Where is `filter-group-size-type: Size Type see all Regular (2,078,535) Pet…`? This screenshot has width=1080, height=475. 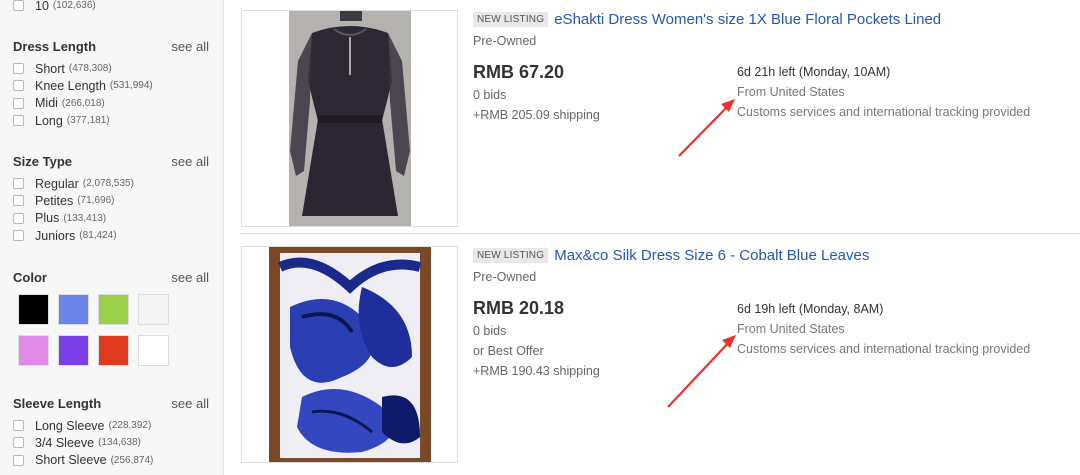
filter-group-size-type: Size Type see all Regular (2,078,535) Pet… is located at coordinates (111, 199).